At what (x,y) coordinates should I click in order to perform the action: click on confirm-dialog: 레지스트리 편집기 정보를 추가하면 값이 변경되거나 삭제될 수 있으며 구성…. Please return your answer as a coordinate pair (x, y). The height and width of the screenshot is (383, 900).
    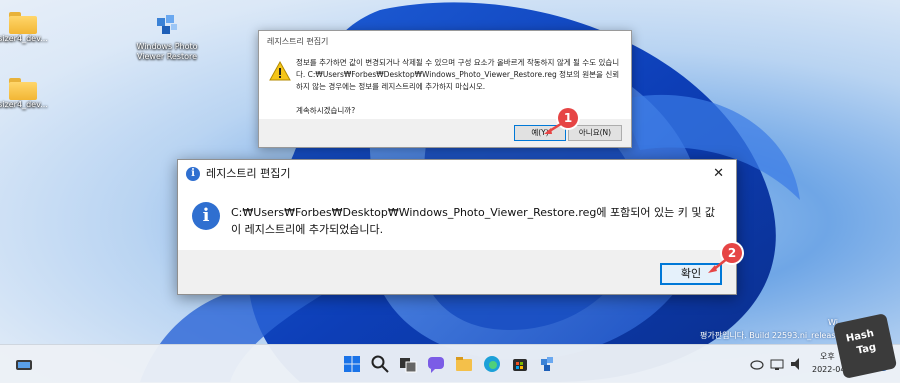
    Looking at the image, I should click on (445, 89).